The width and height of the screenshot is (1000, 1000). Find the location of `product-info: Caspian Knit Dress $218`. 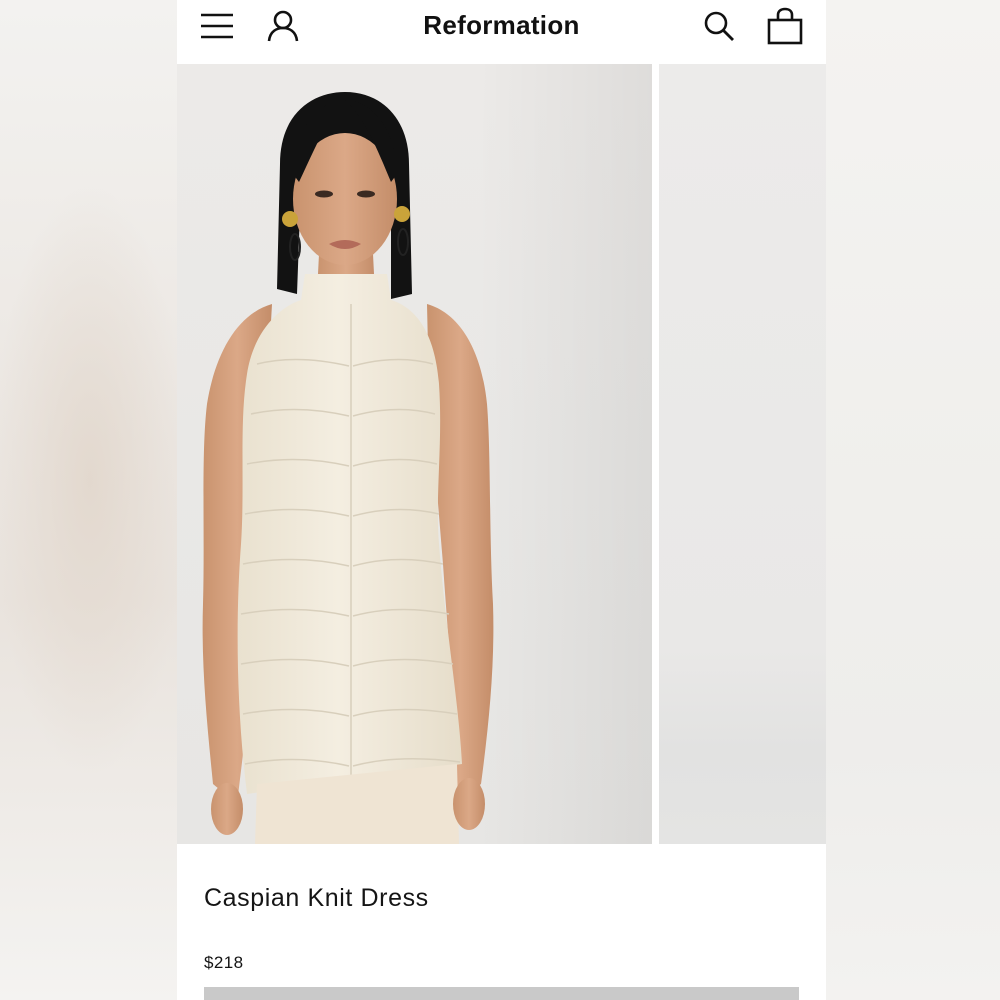

product-info: Caspian Knit Dress $218 is located at coordinates (501, 922).